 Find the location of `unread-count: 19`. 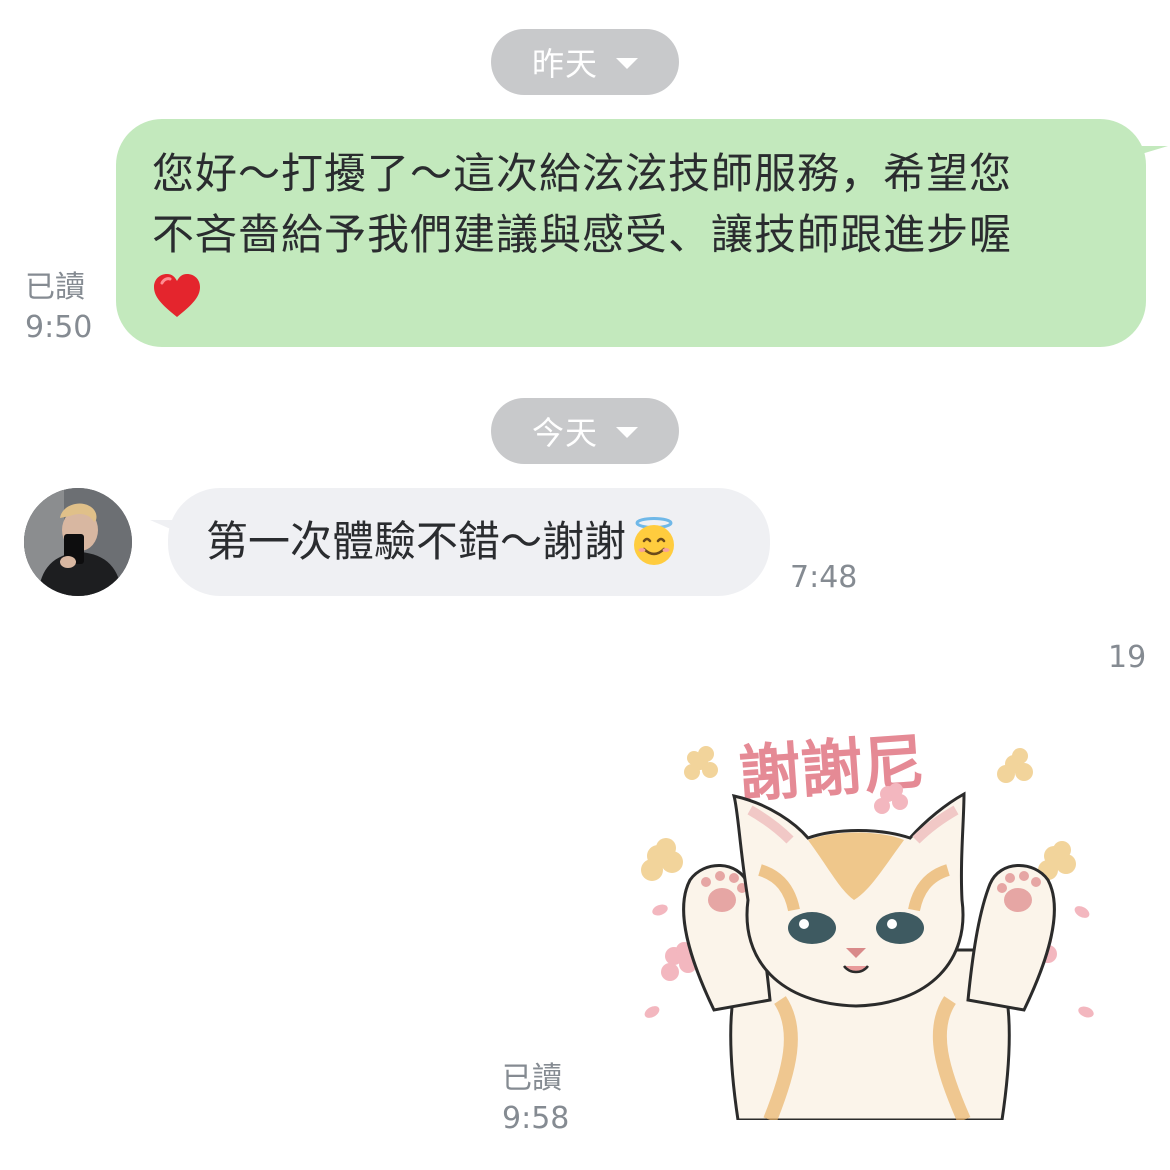

unread-count: 19 is located at coordinates (1127, 657).